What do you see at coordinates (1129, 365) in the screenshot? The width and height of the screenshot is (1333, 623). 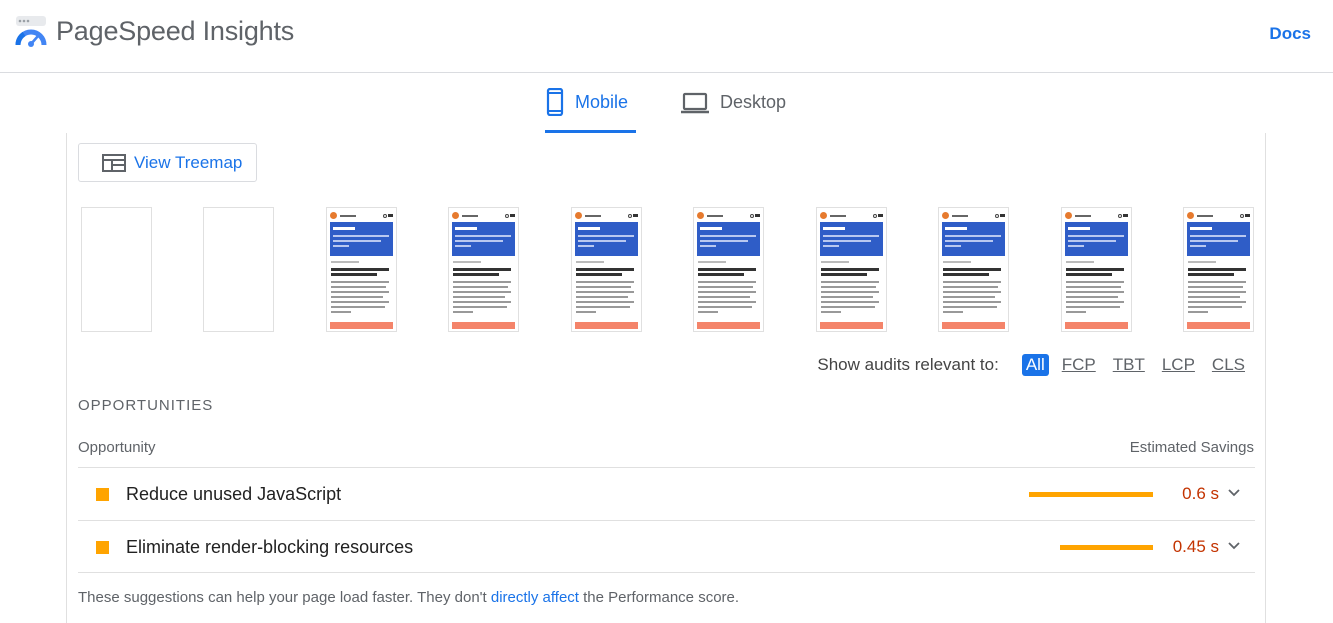 I see `filter-chip-tbt: TBT` at bounding box center [1129, 365].